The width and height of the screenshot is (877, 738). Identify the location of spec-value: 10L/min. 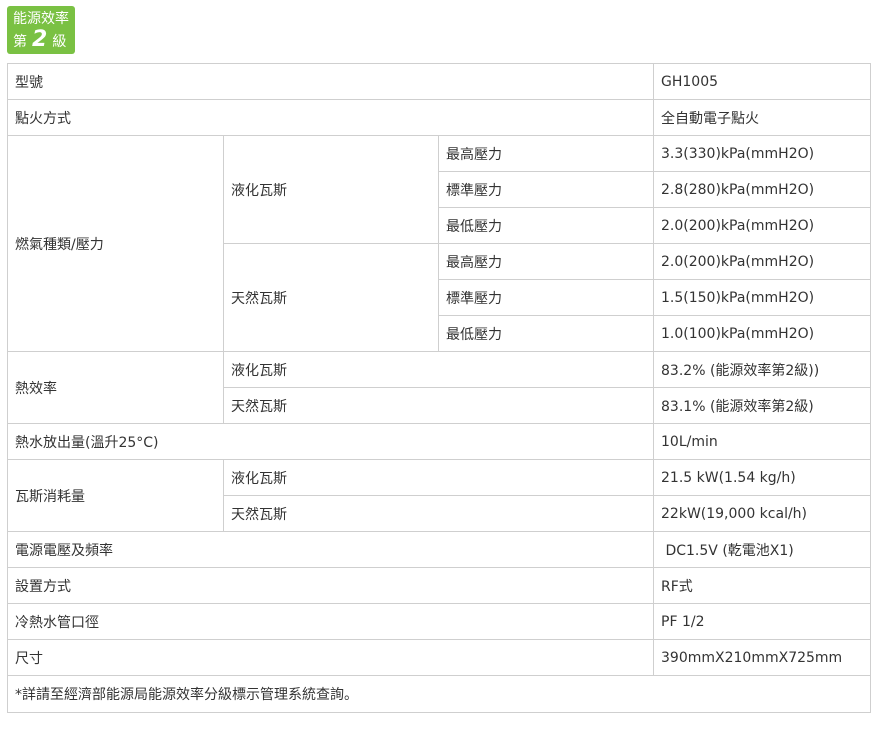
(762, 441).